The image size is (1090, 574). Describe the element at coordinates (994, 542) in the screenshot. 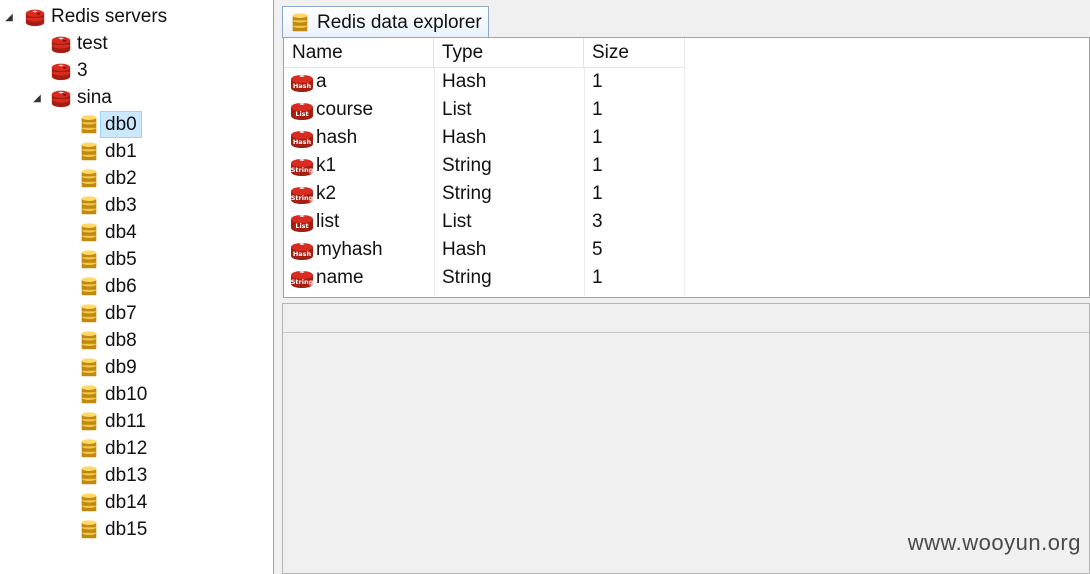

I see `watermark-text: www.wooyun.org` at that location.